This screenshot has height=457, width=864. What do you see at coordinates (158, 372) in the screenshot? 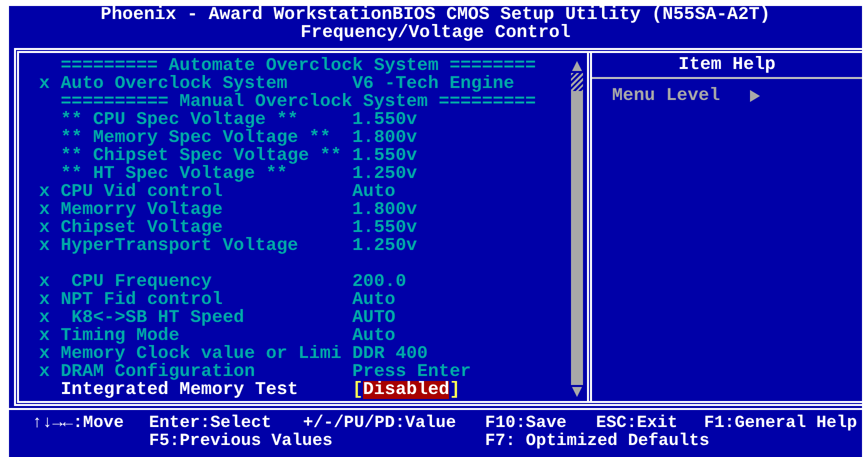
I see `option-label: DRAM Configuration` at bounding box center [158, 372].